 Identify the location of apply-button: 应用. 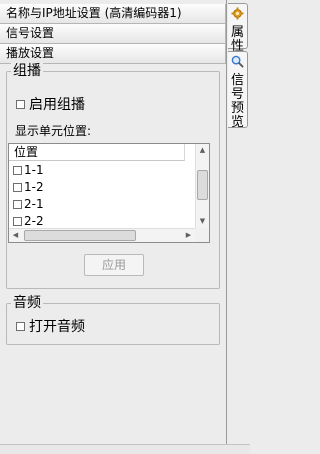
(114, 265).